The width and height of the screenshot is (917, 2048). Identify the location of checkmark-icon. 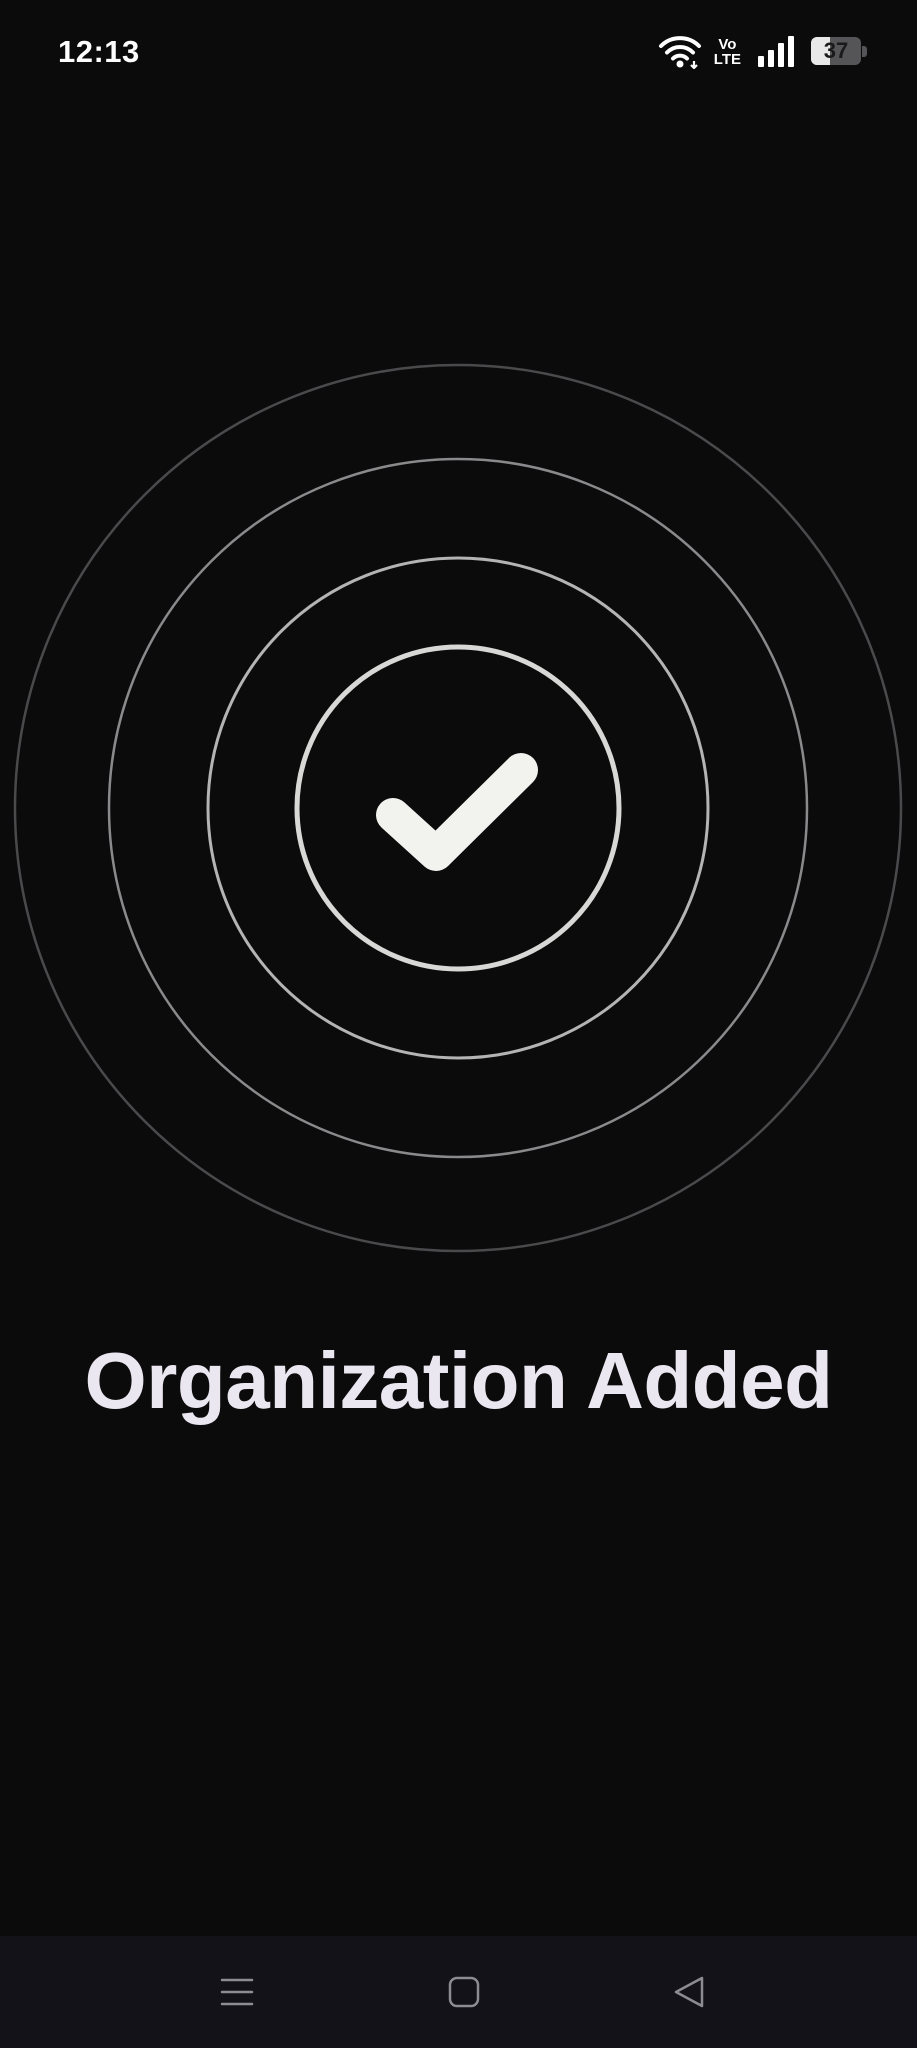
(457, 812).